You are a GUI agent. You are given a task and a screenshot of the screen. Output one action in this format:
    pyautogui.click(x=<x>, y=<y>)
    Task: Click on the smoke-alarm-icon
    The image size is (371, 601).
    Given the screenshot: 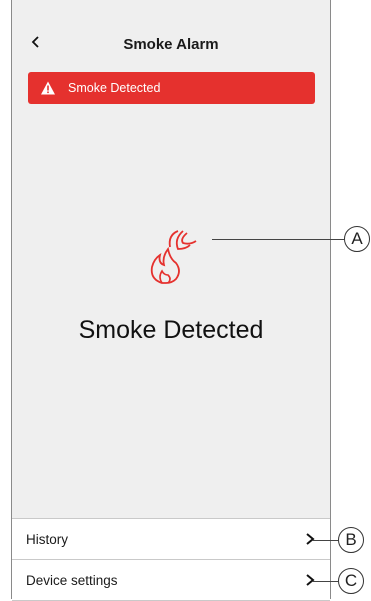 What is the action you would take?
    pyautogui.click(x=173, y=257)
    